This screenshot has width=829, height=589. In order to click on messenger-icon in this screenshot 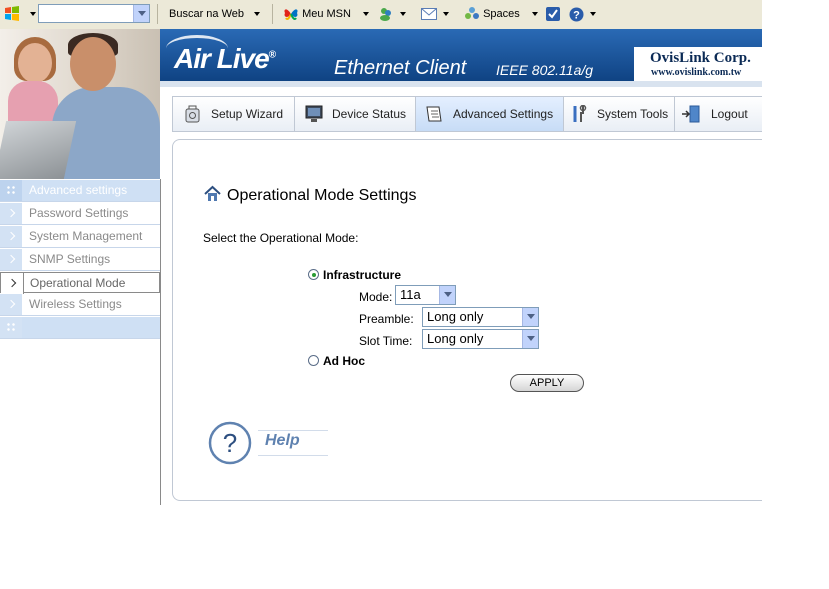, I will do `click(385, 15)`.